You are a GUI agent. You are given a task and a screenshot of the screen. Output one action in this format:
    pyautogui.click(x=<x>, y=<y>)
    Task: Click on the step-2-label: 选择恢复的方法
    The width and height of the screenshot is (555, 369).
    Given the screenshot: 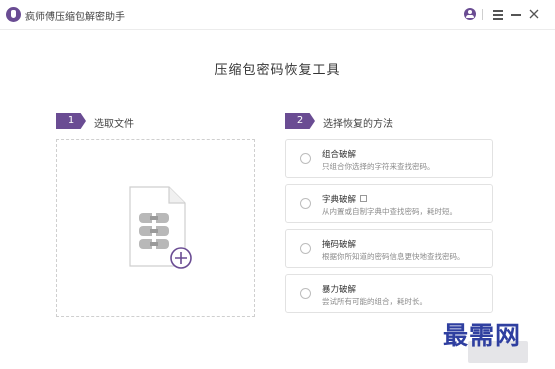 What is the action you would take?
    pyautogui.click(x=358, y=124)
    